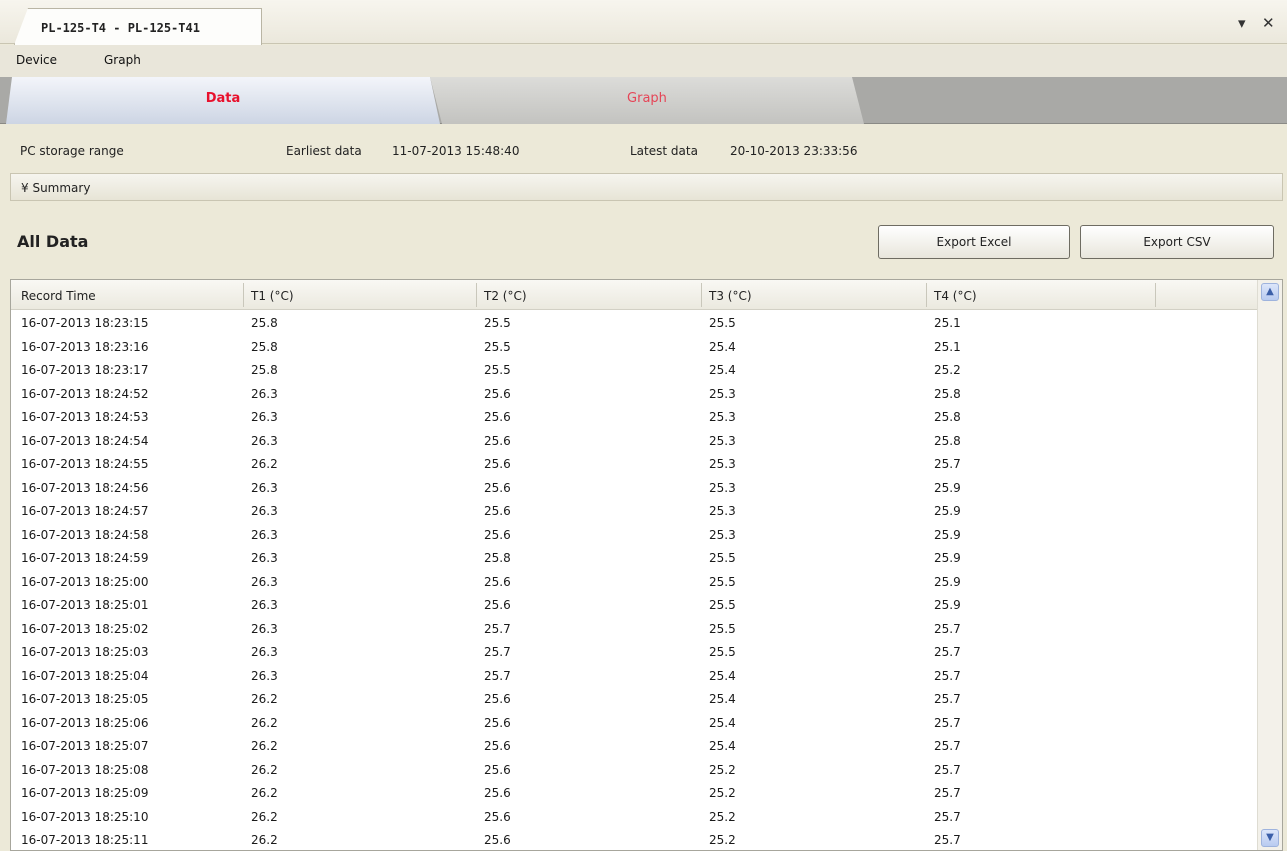 Image resolution: width=1287 pixels, height=851 pixels. What do you see at coordinates (947, 605) in the screenshot?
I see `t4-cell: 25.9` at bounding box center [947, 605].